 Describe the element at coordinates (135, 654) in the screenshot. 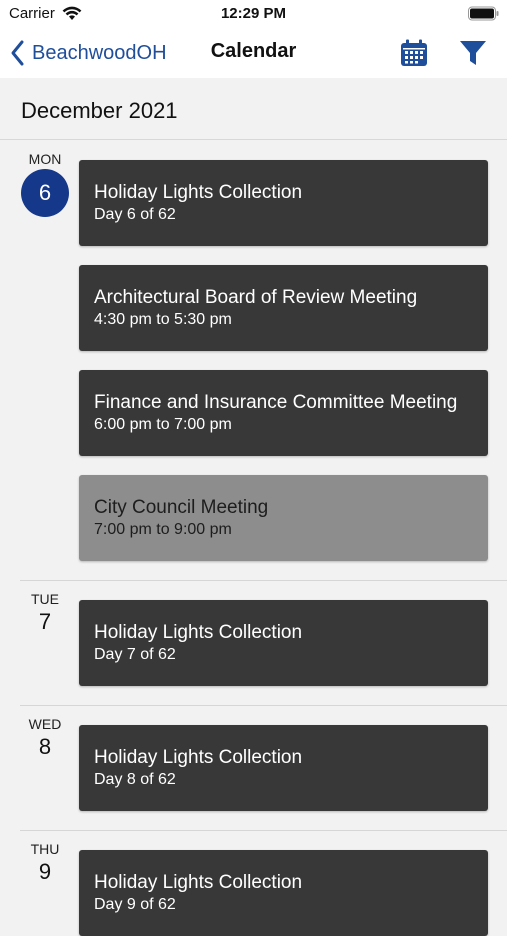

I see `event-subtitle: Day 7 of 62` at that location.